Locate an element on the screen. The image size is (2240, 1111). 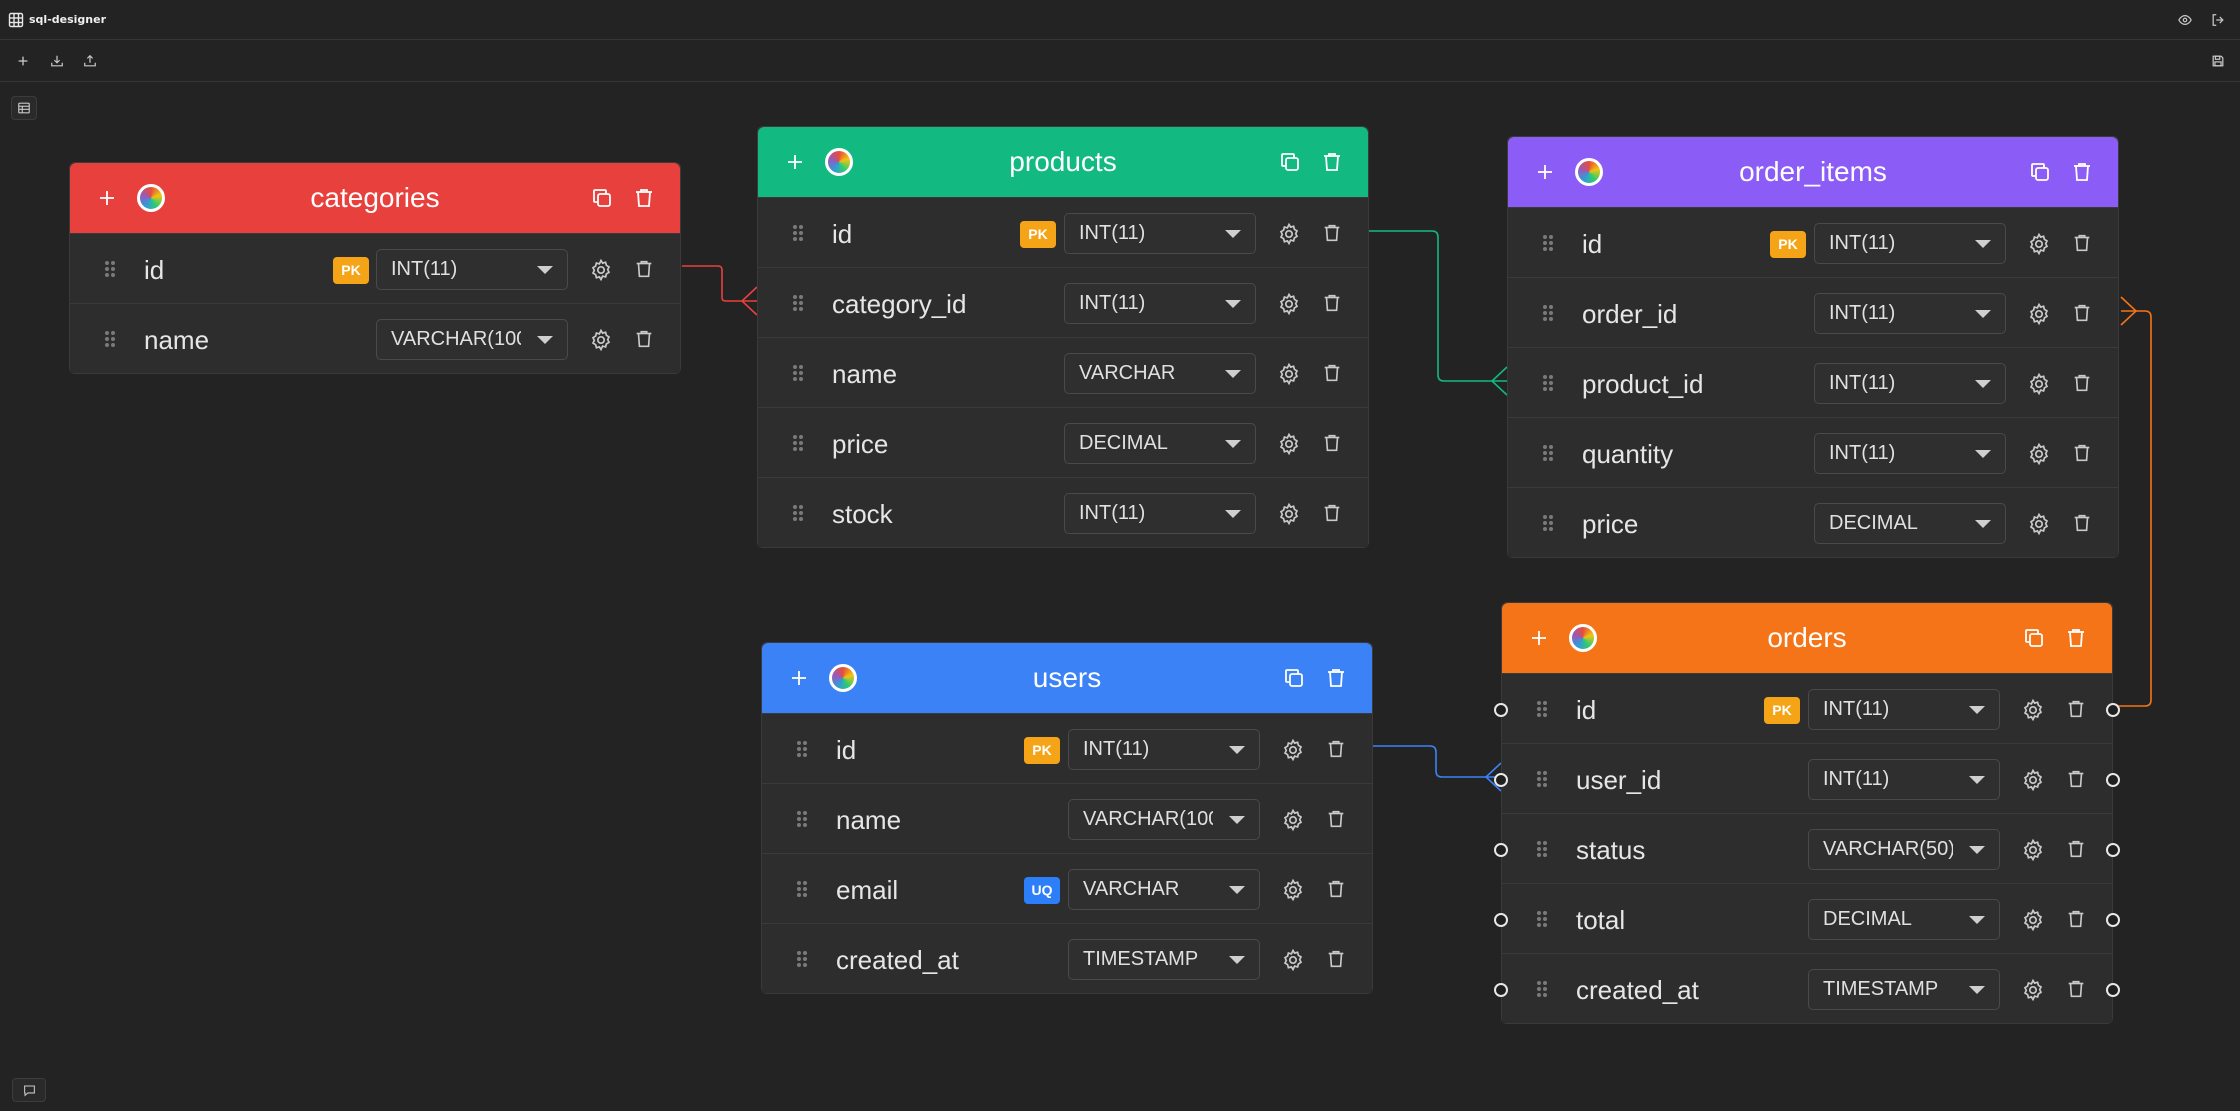
table-header: products is located at coordinates (1063, 162).